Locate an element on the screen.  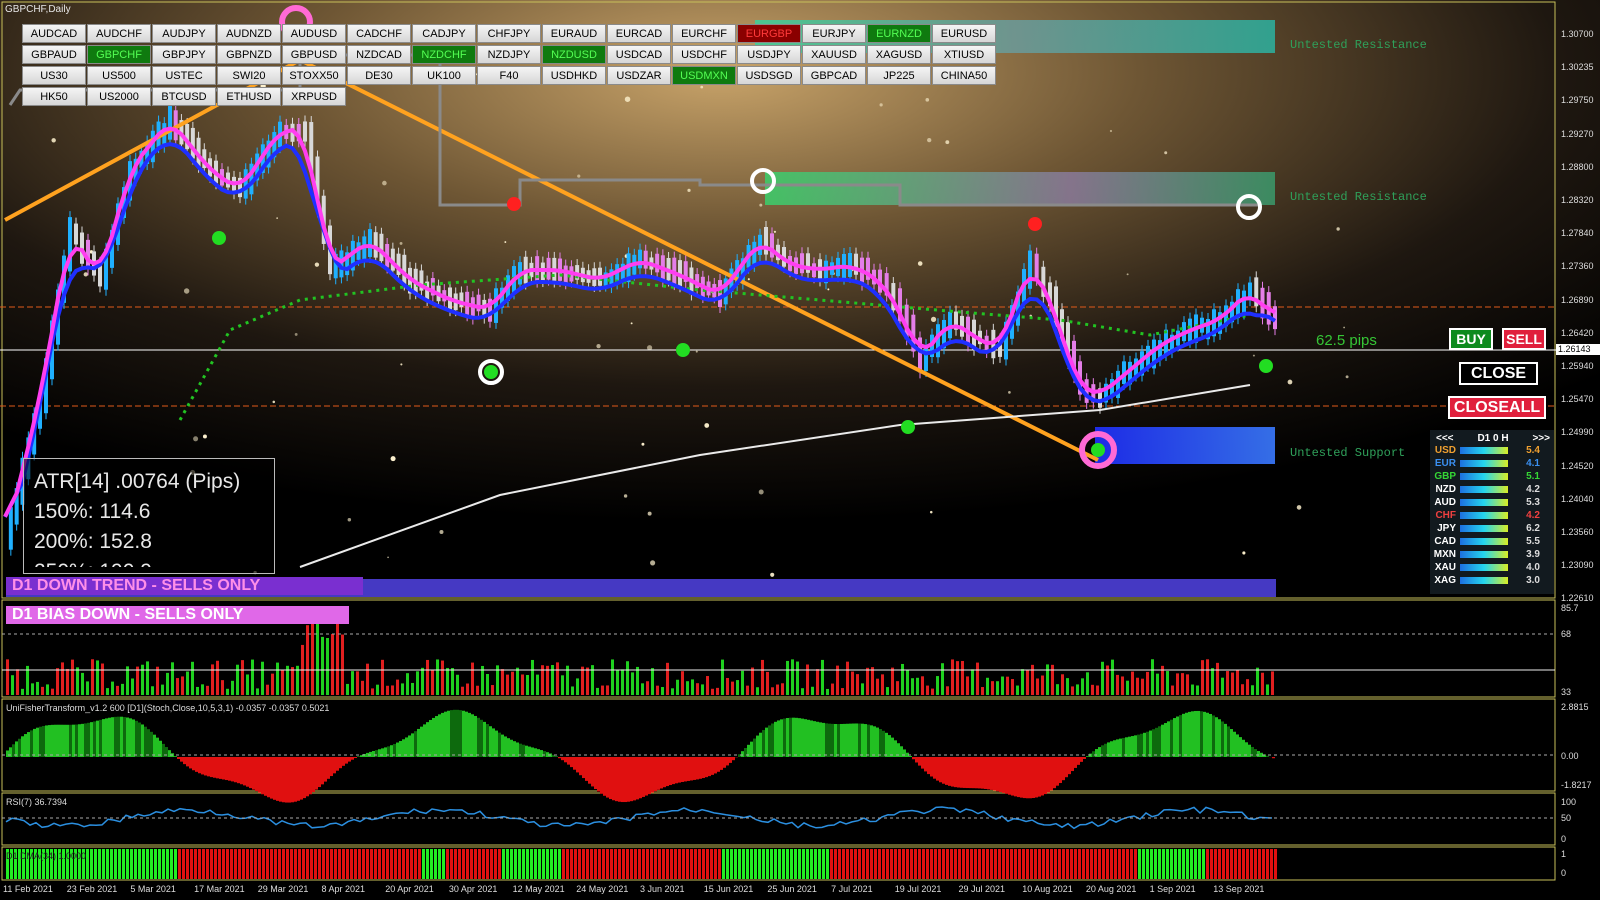
symbol-button-gbpchf: GBPCHF is located at coordinates (119, 54).